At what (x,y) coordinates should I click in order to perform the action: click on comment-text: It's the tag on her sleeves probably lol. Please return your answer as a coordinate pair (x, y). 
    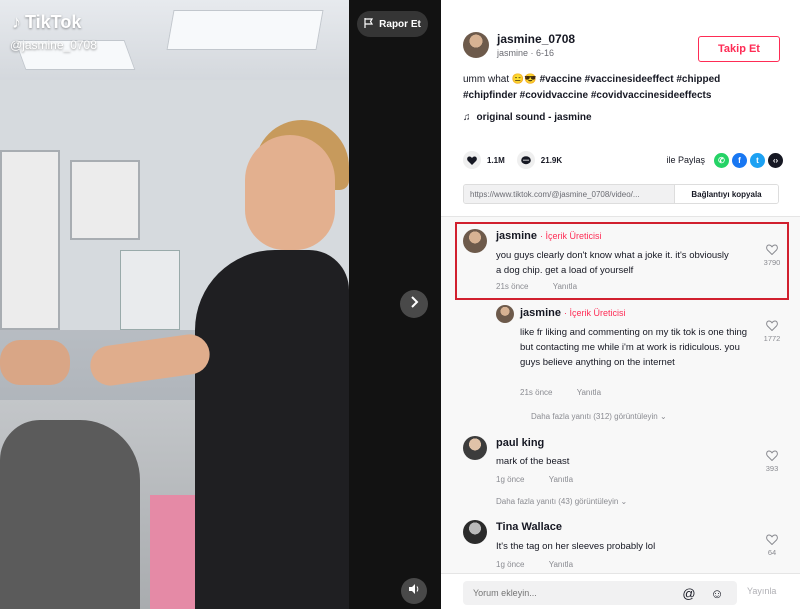
    Looking at the image, I should click on (576, 546).